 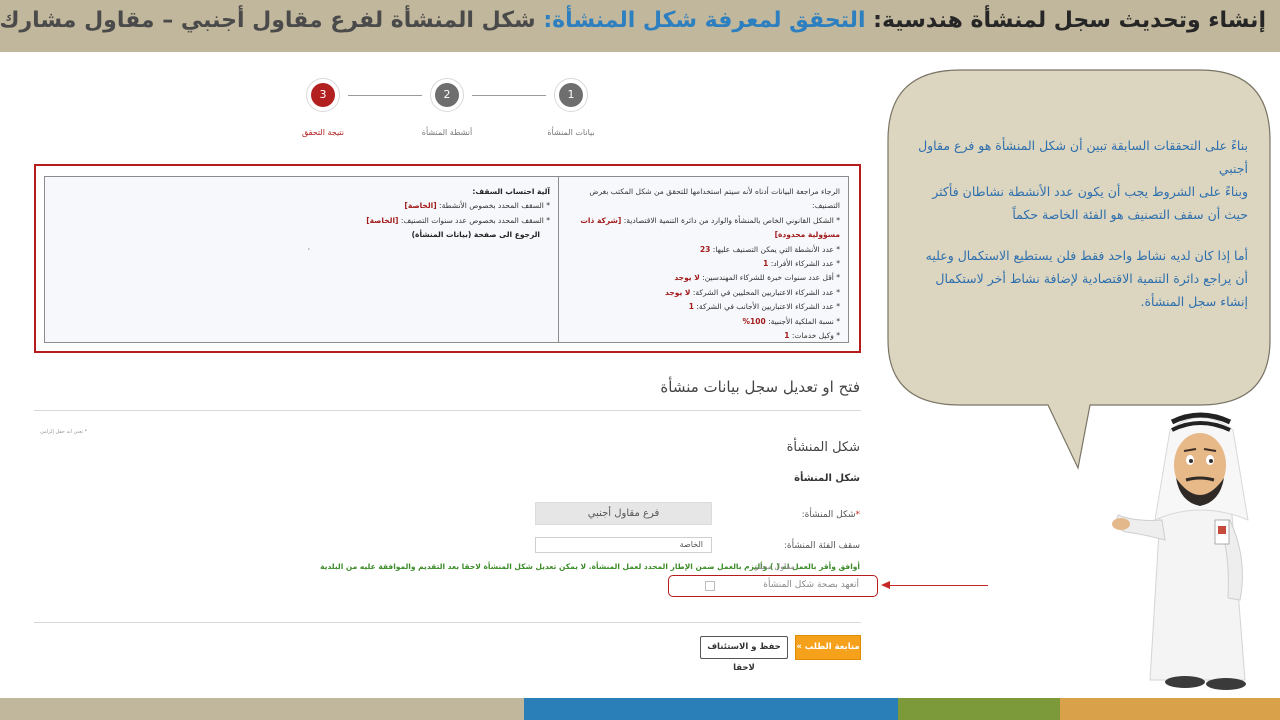 I want to click on footer-segment-tan, so click(x=262, y=709).